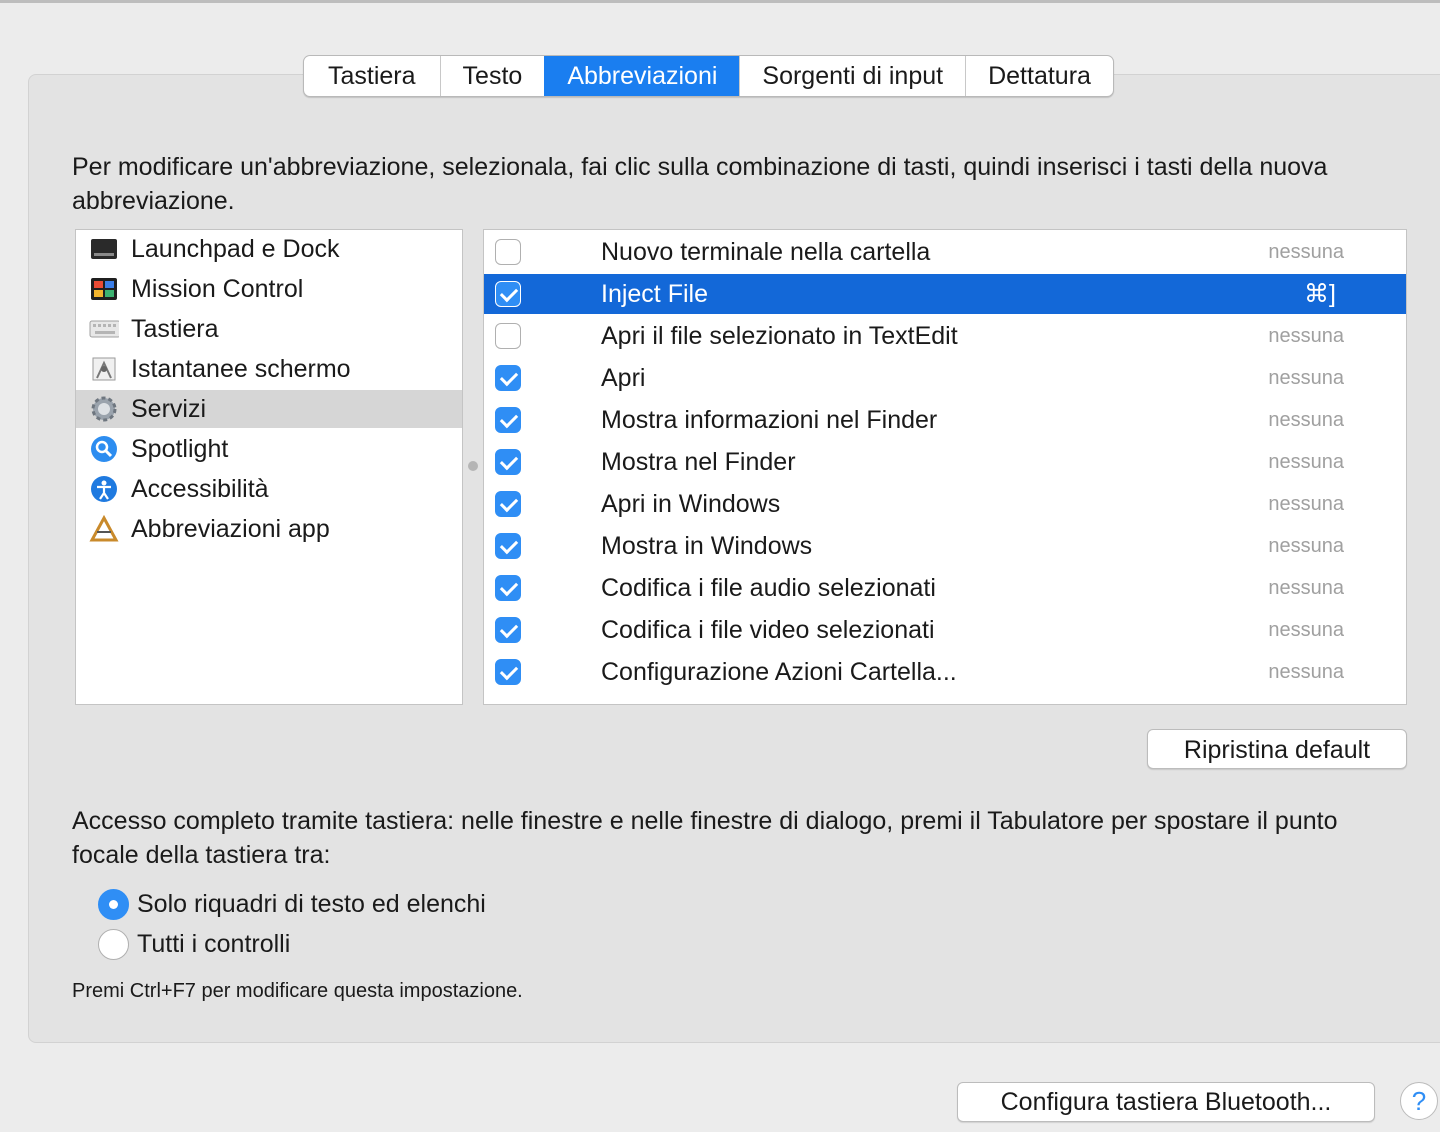 The image size is (1440, 1132). What do you see at coordinates (945, 504) in the screenshot?
I see `shortcut-row: Apri in Windows nessuna` at bounding box center [945, 504].